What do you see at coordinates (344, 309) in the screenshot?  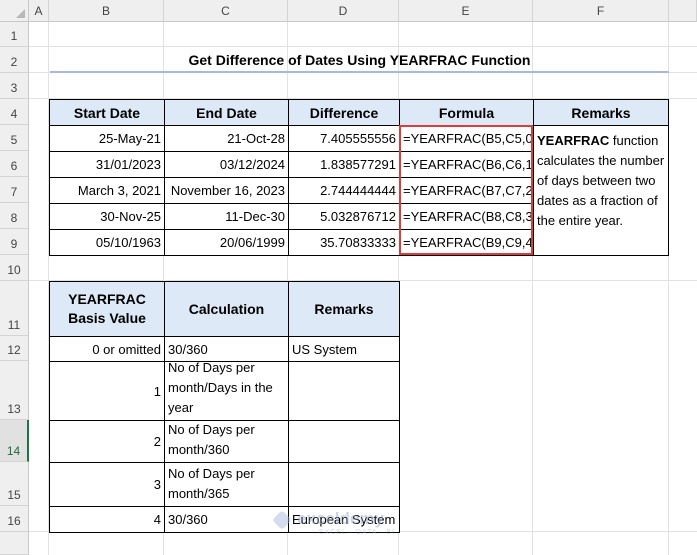 I see `header-remarks-2: Remarks` at bounding box center [344, 309].